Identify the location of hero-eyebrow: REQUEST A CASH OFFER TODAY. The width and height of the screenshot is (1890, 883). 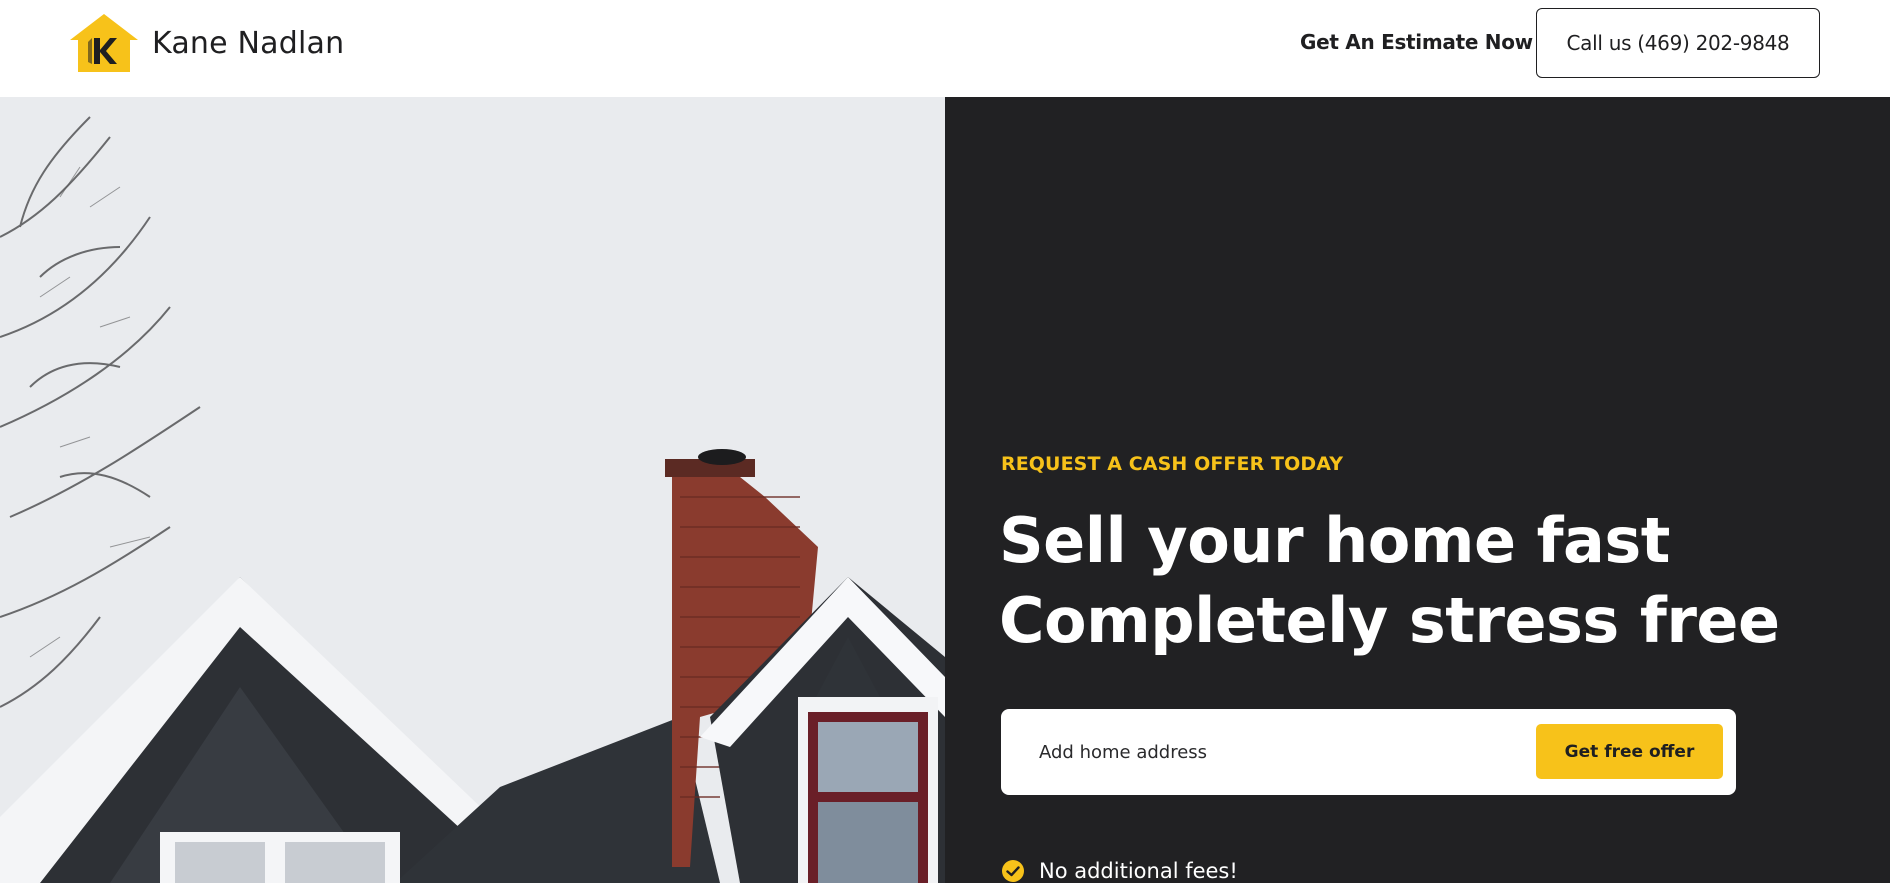
(1172, 464).